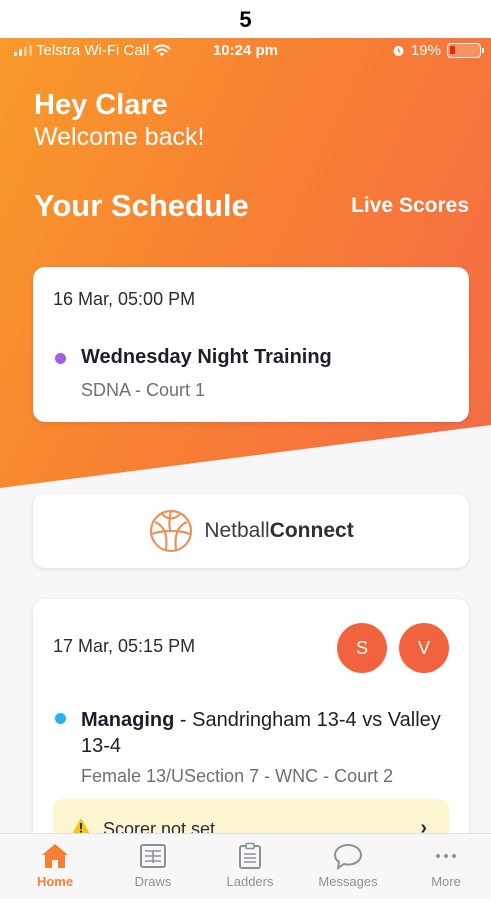 This screenshot has width=491, height=899. I want to click on welcome-text: Welcome back!, so click(119, 137).